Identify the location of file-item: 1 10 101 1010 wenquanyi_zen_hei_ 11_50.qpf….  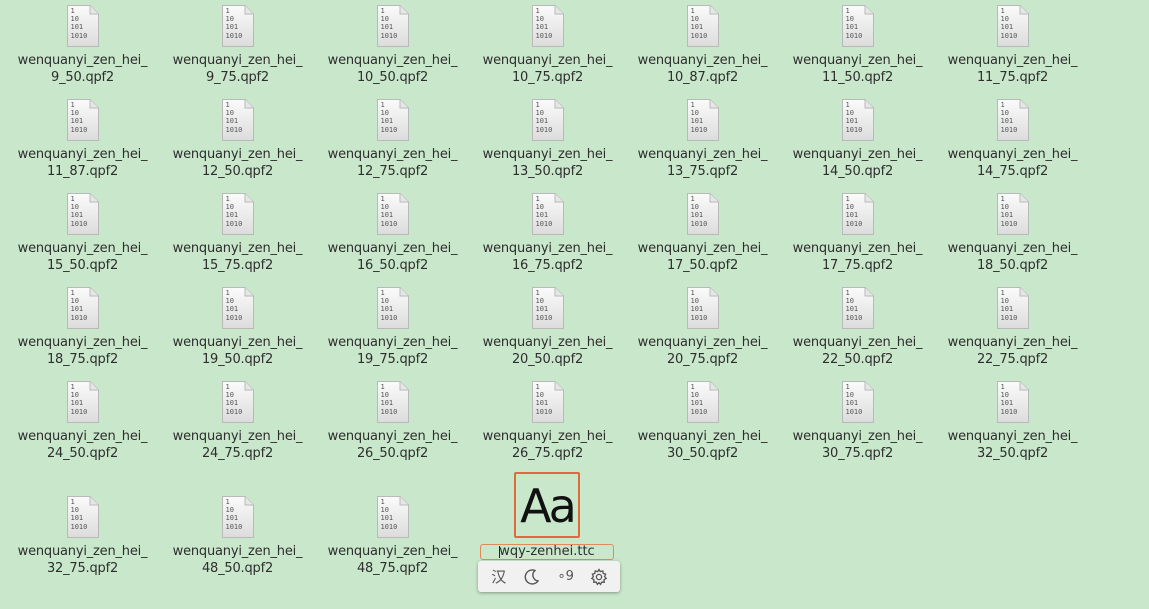
(857, 50).